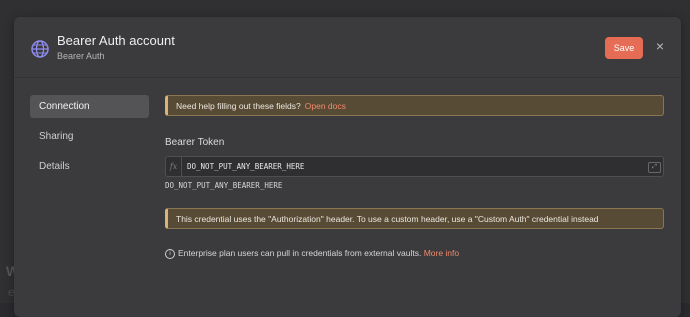 Image resolution: width=690 pixels, height=317 pixels. I want to click on open-docs-link: Open docs, so click(325, 106).